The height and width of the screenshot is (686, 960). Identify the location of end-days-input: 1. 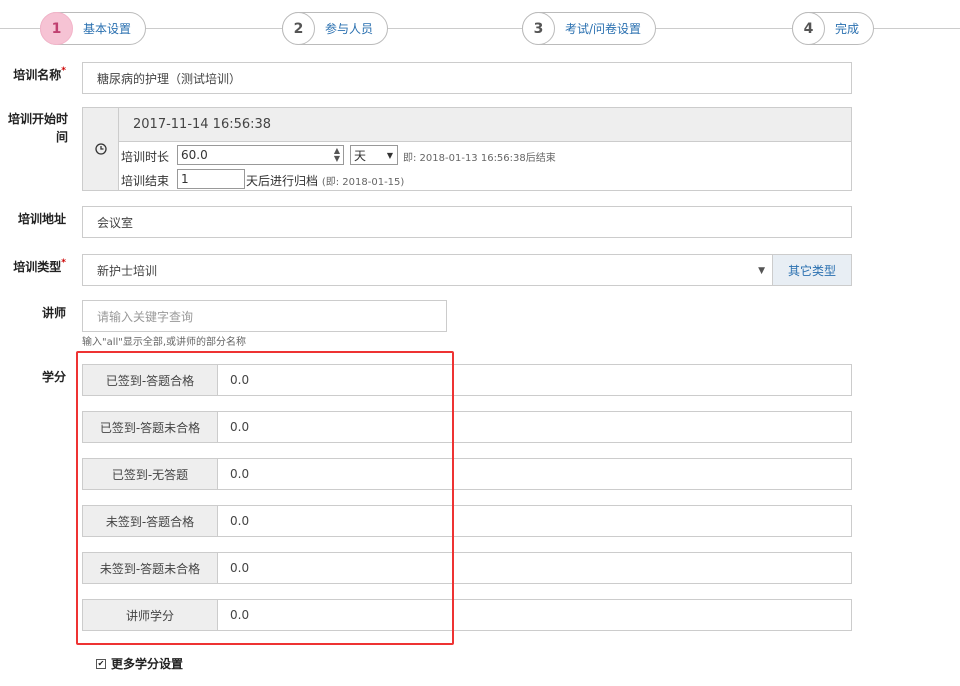
(211, 179).